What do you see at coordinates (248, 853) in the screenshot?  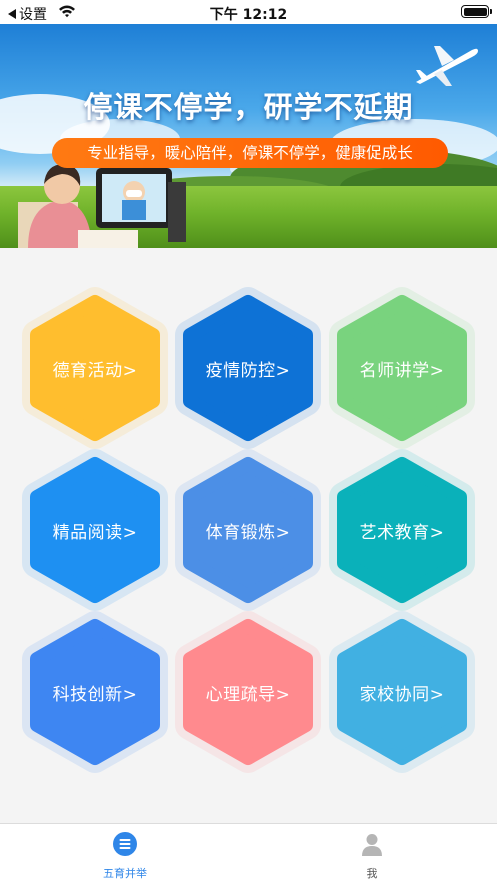 I see `tab-bar: 五育并举 我` at bounding box center [248, 853].